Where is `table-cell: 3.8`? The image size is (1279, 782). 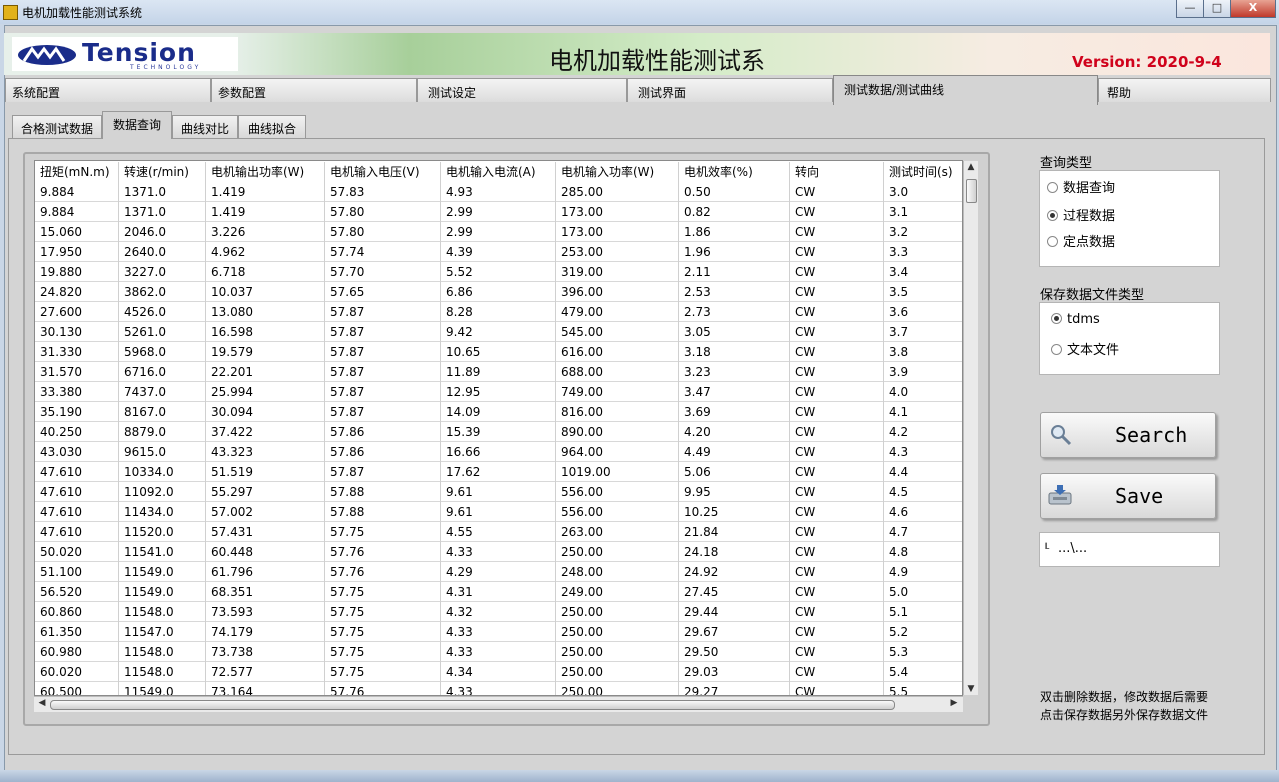
table-cell: 3.8 is located at coordinates (923, 352).